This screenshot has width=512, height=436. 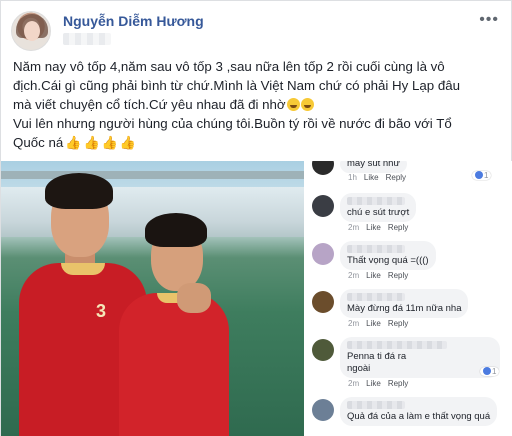 I want to click on author-name: Nguyễn Diễm Hương, so click(x=133, y=21).